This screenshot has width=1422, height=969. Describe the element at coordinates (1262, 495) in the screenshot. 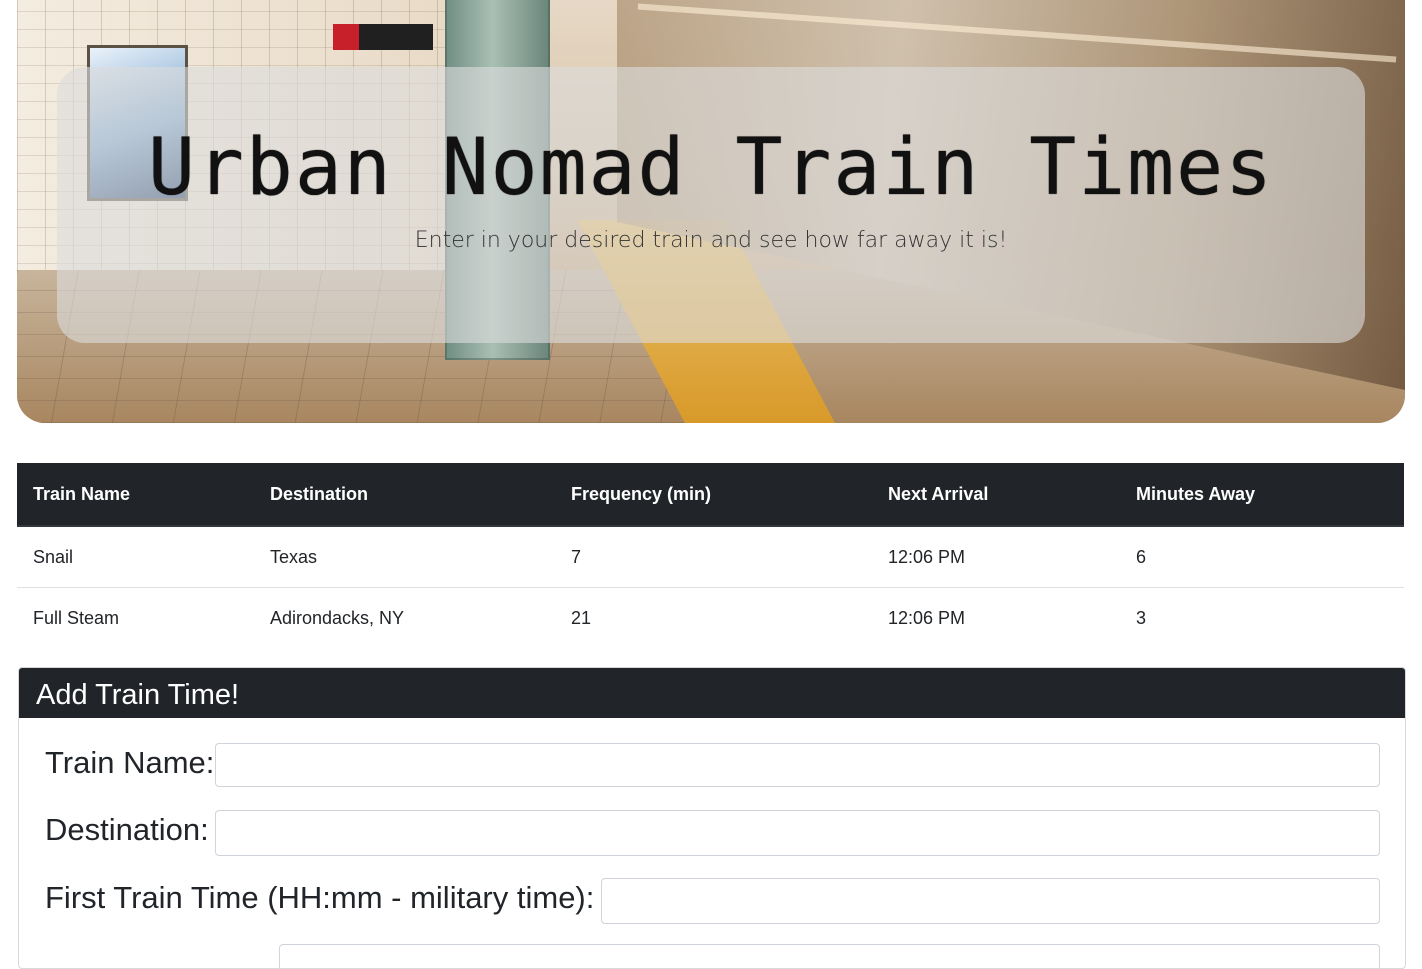

I see `column-header-minutes-away: Minutes Away` at that location.